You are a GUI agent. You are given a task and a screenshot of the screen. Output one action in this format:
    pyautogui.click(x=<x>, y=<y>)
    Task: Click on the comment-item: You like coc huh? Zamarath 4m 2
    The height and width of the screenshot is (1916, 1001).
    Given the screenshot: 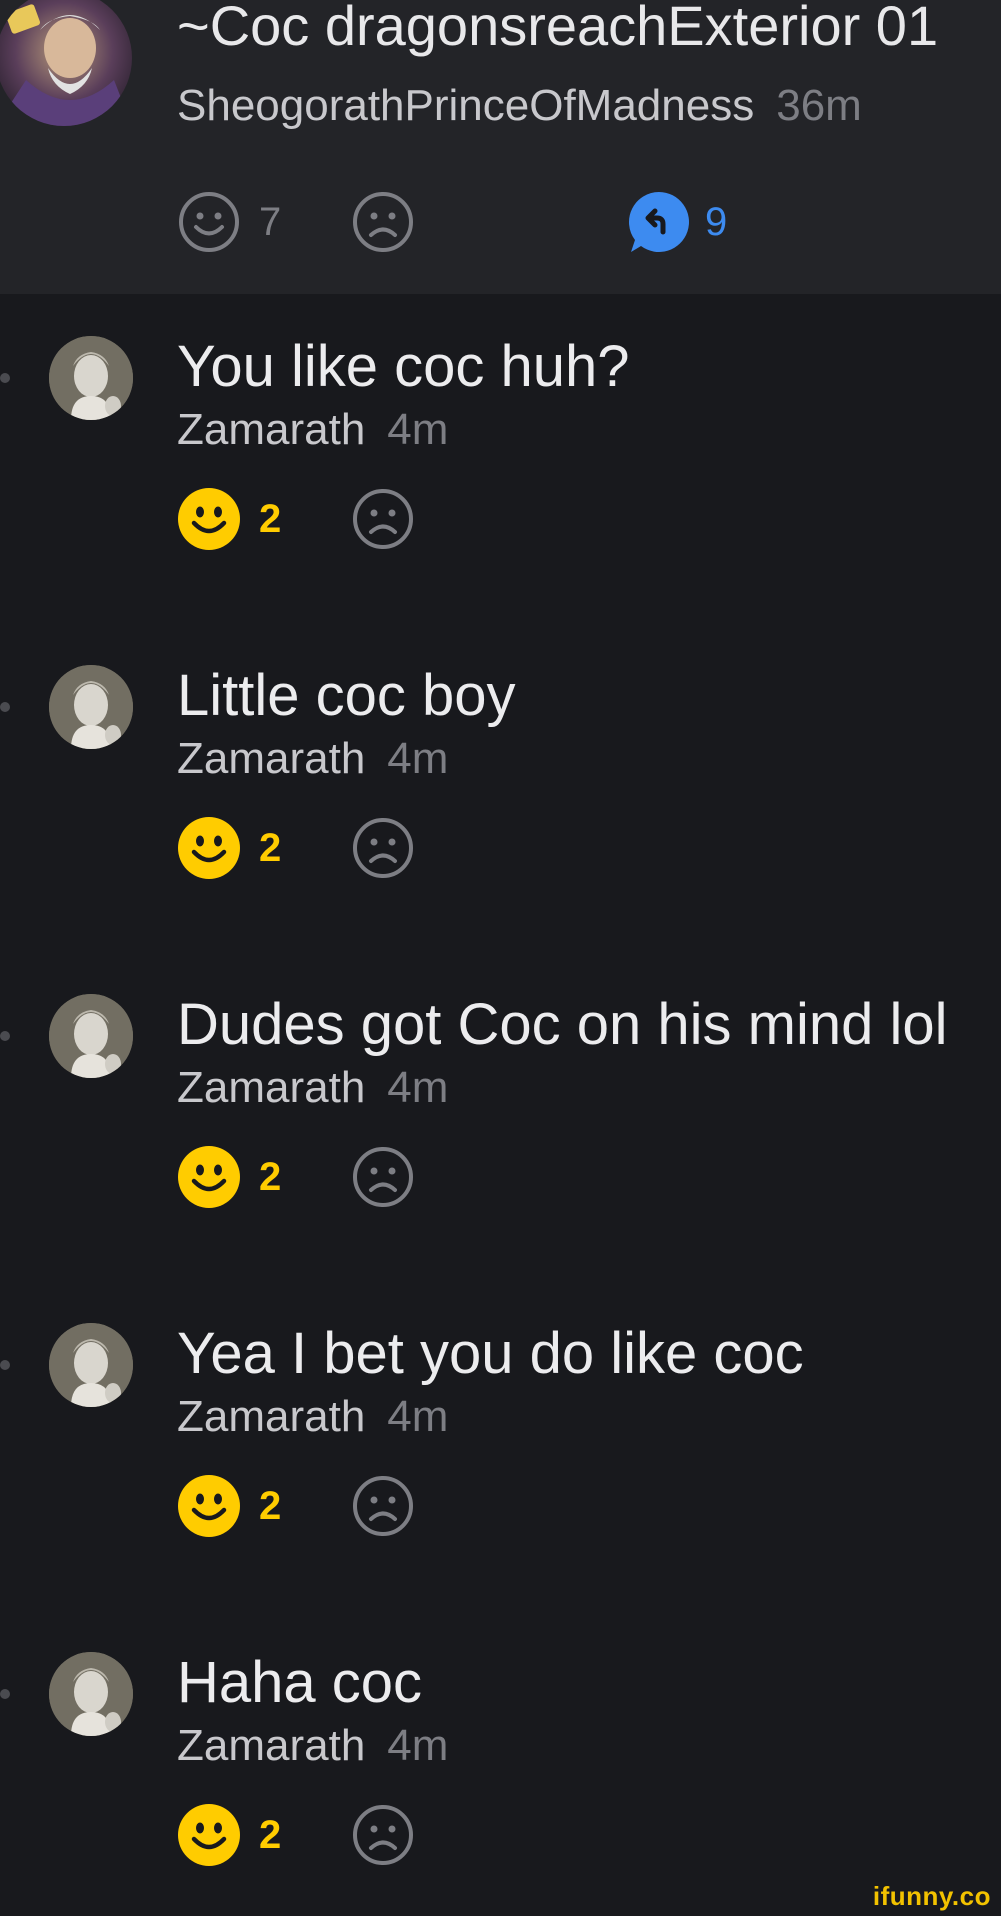 What is the action you would take?
    pyautogui.click(x=500, y=452)
    